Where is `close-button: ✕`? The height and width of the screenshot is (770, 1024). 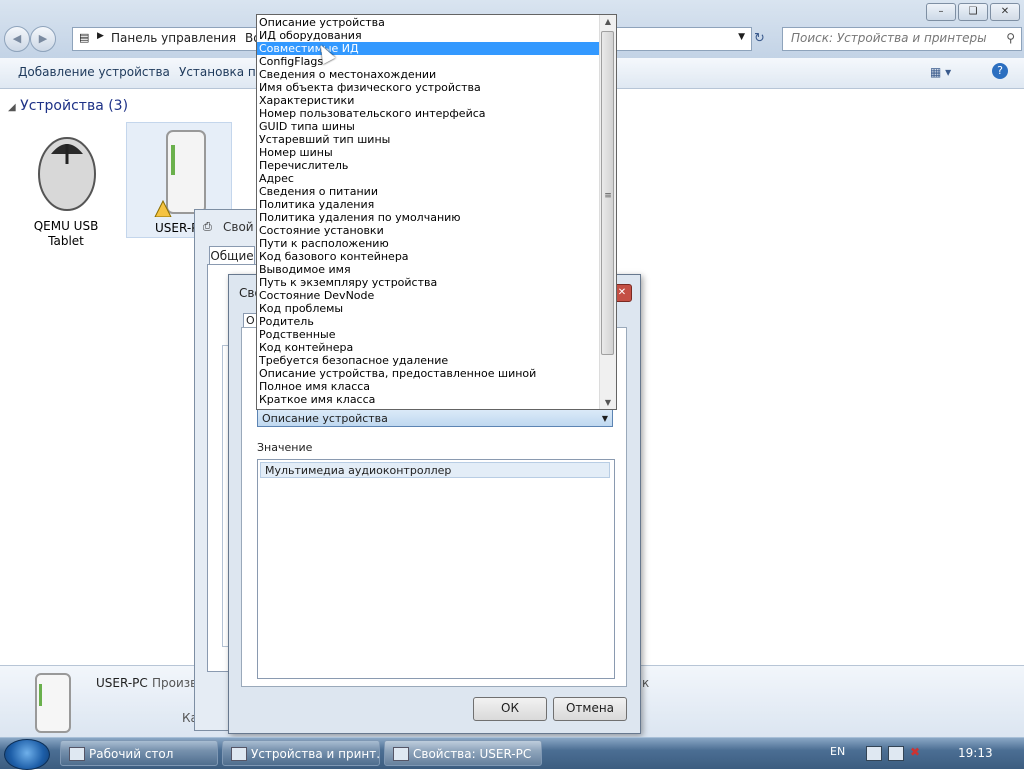 close-button: ✕ is located at coordinates (1005, 12).